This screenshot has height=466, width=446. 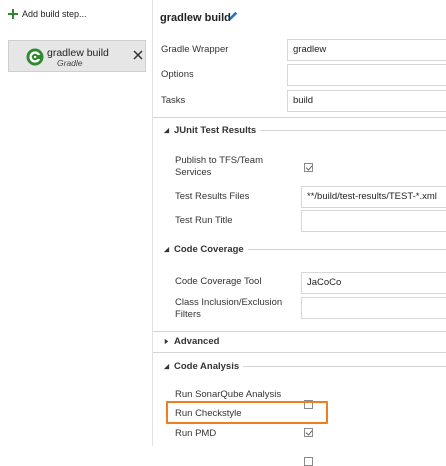 I want to click on plus-icon, so click(x=13, y=14).